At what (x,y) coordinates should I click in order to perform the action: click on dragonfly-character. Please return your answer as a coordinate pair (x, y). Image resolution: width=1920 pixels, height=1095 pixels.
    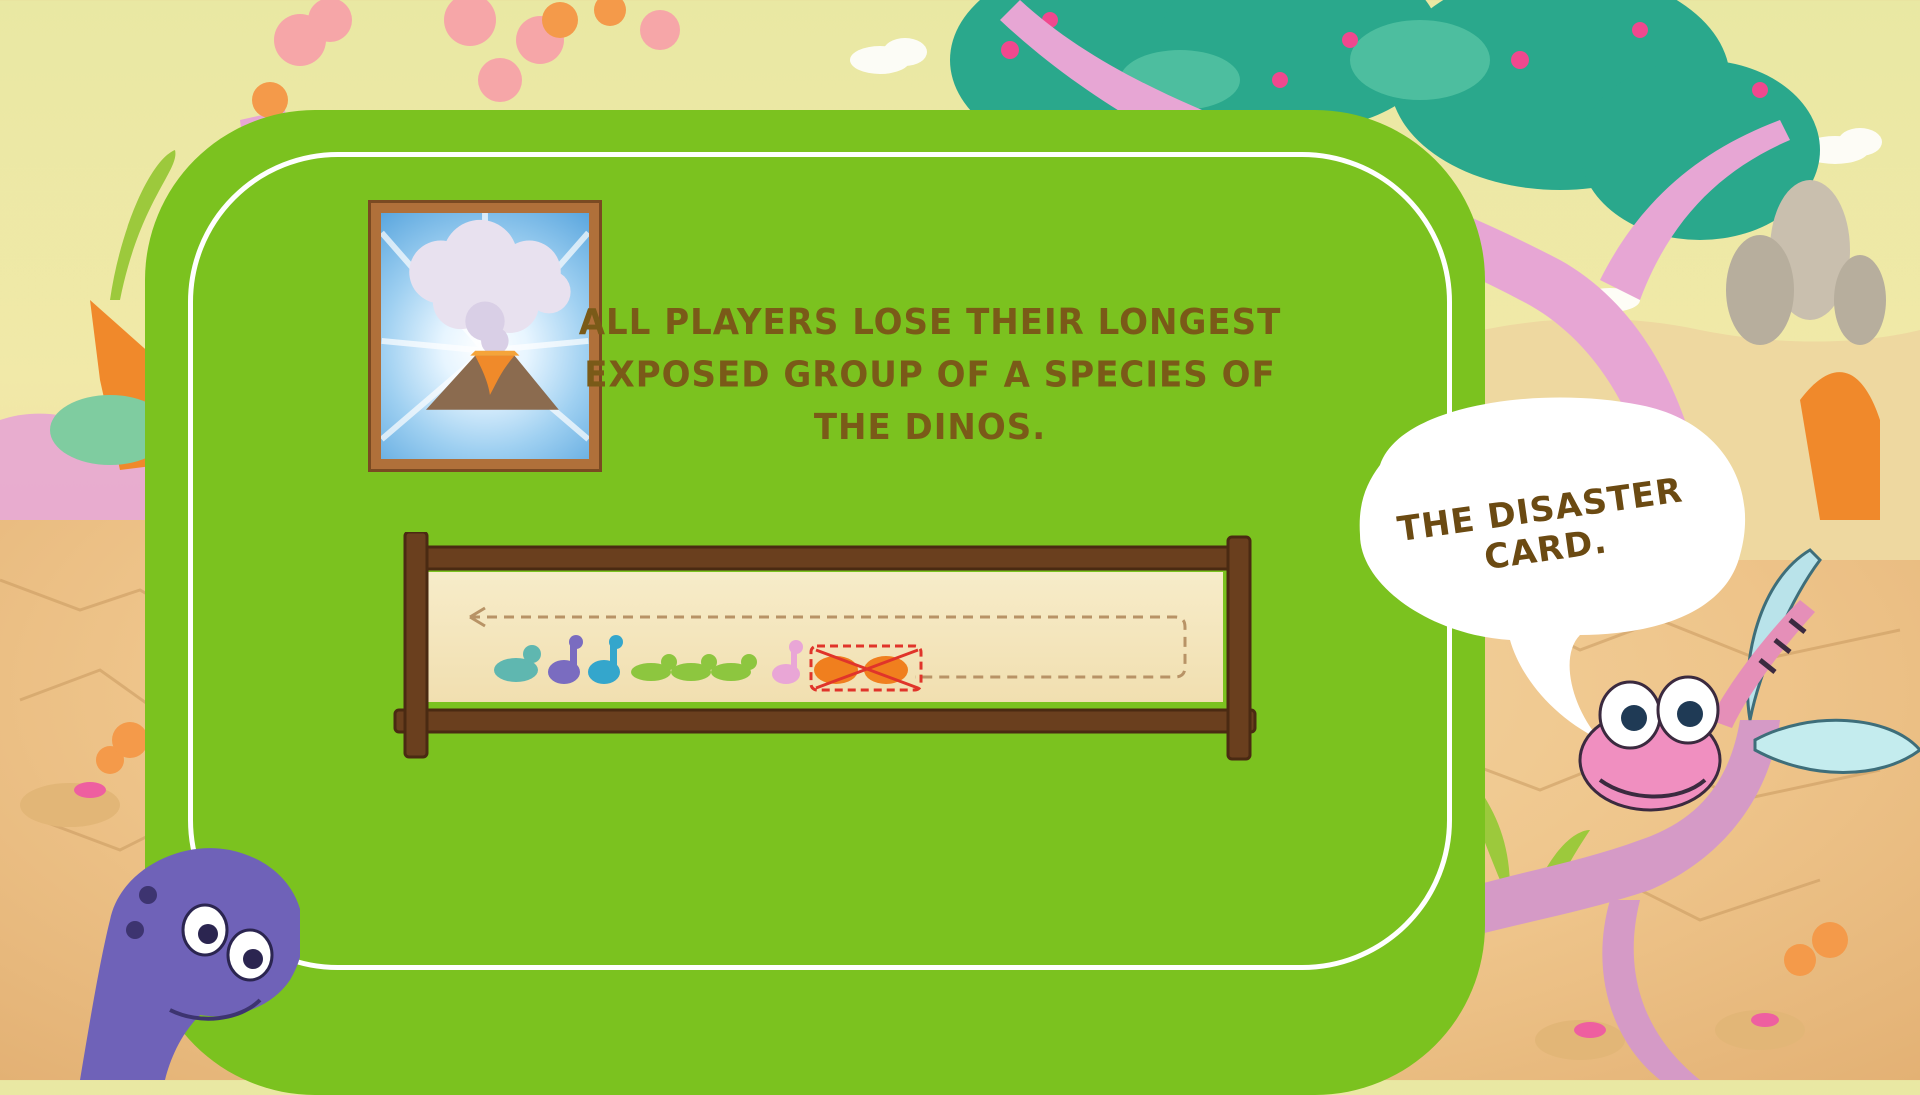
    Looking at the image, I should click on (1749, 680).